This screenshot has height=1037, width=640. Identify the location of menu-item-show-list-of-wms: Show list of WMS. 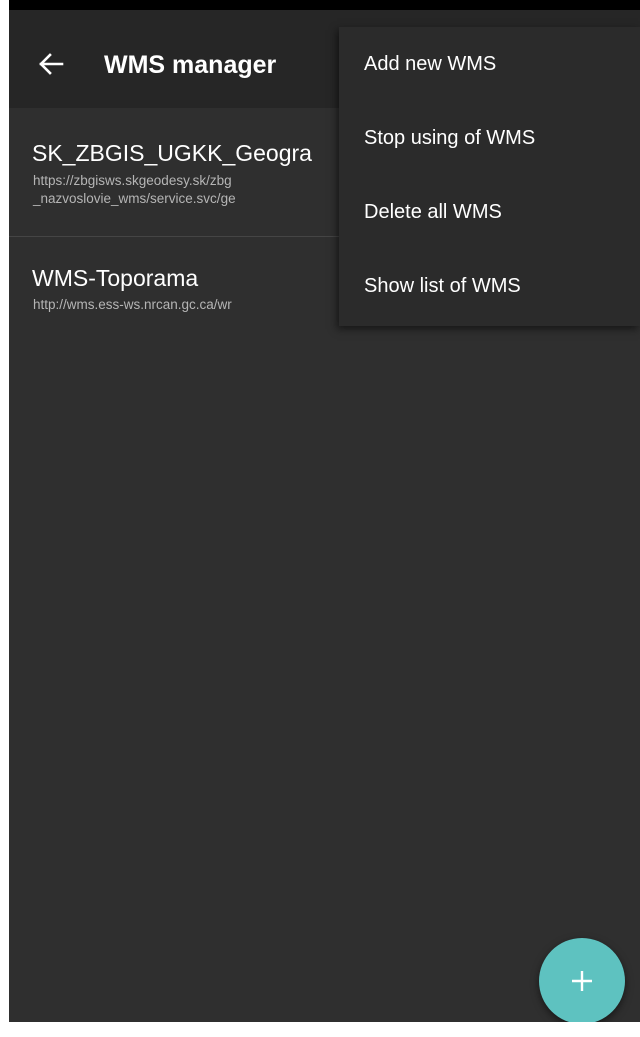
(489, 286).